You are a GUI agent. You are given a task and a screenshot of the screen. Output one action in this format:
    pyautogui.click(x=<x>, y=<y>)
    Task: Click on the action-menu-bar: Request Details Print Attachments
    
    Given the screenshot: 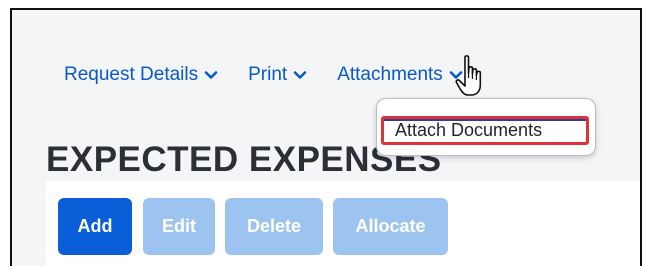 What is the action you would take?
    pyautogui.click(x=278, y=75)
    